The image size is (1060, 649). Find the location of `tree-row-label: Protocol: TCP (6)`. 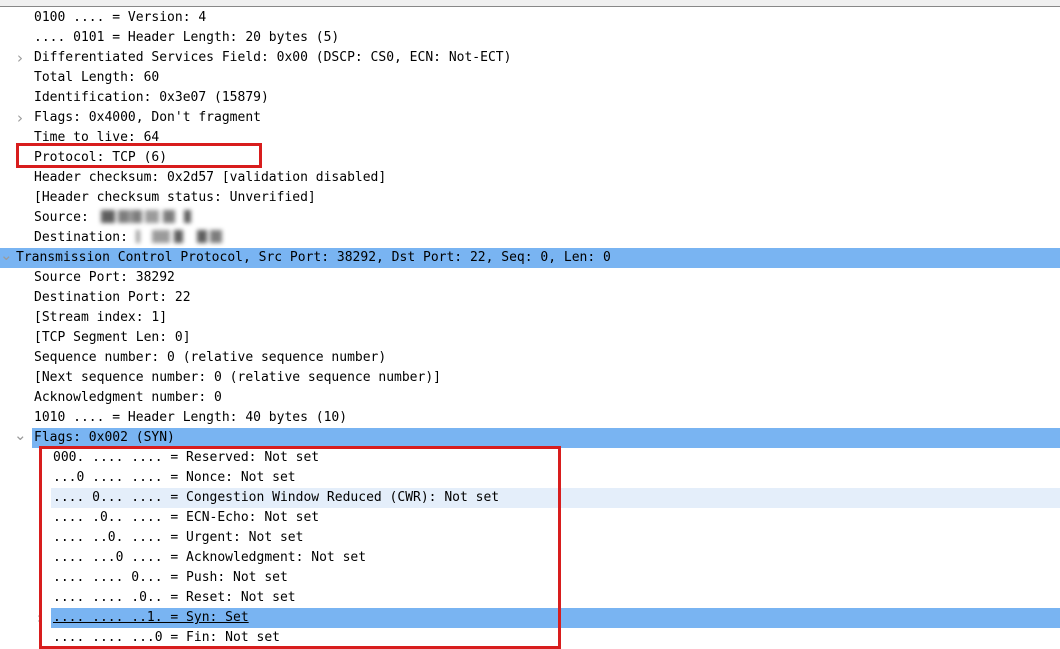

tree-row-label: Protocol: TCP (6) is located at coordinates (101, 157).